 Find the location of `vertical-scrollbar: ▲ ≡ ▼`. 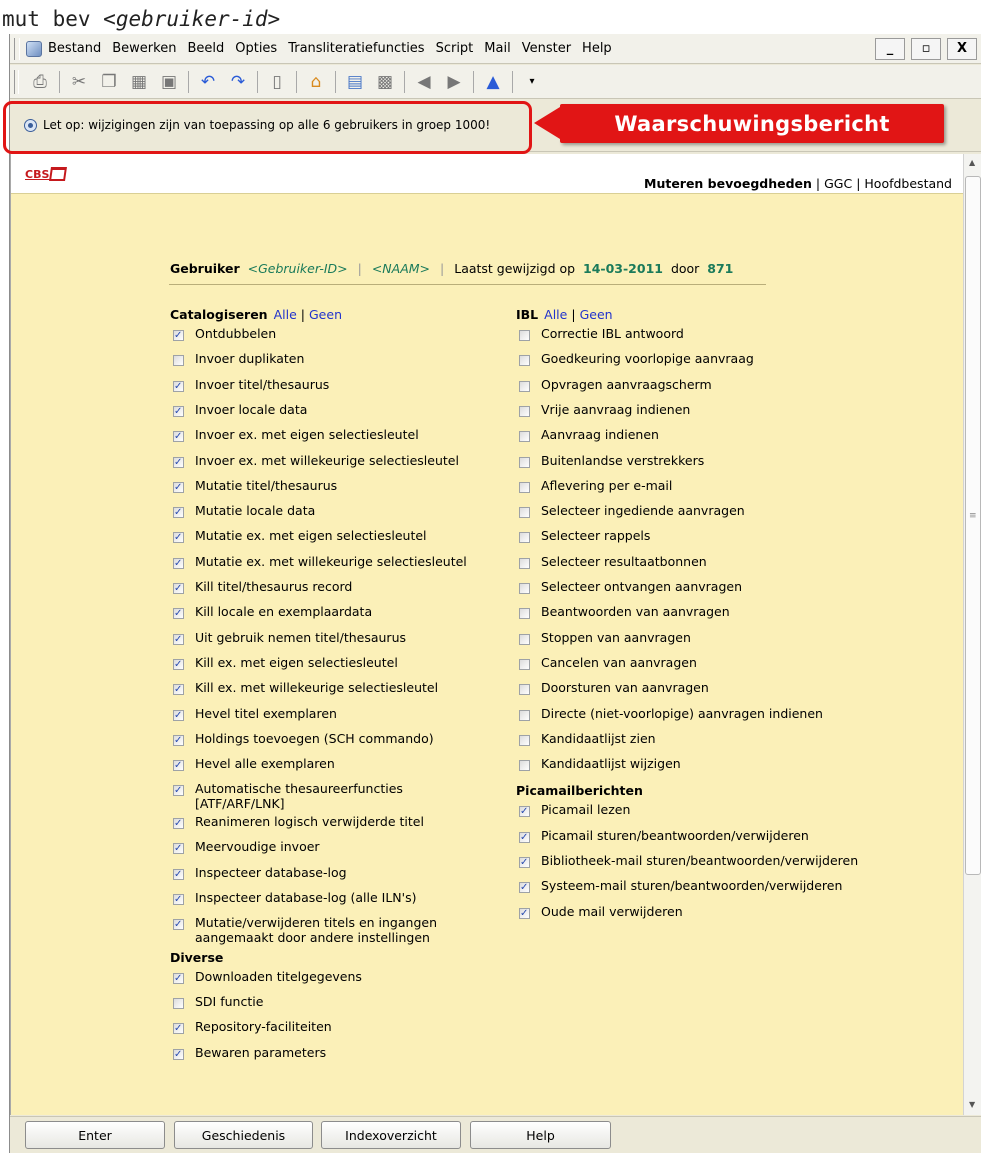

vertical-scrollbar: ▲ ≡ ▼ is located at coordinates (972, 634).